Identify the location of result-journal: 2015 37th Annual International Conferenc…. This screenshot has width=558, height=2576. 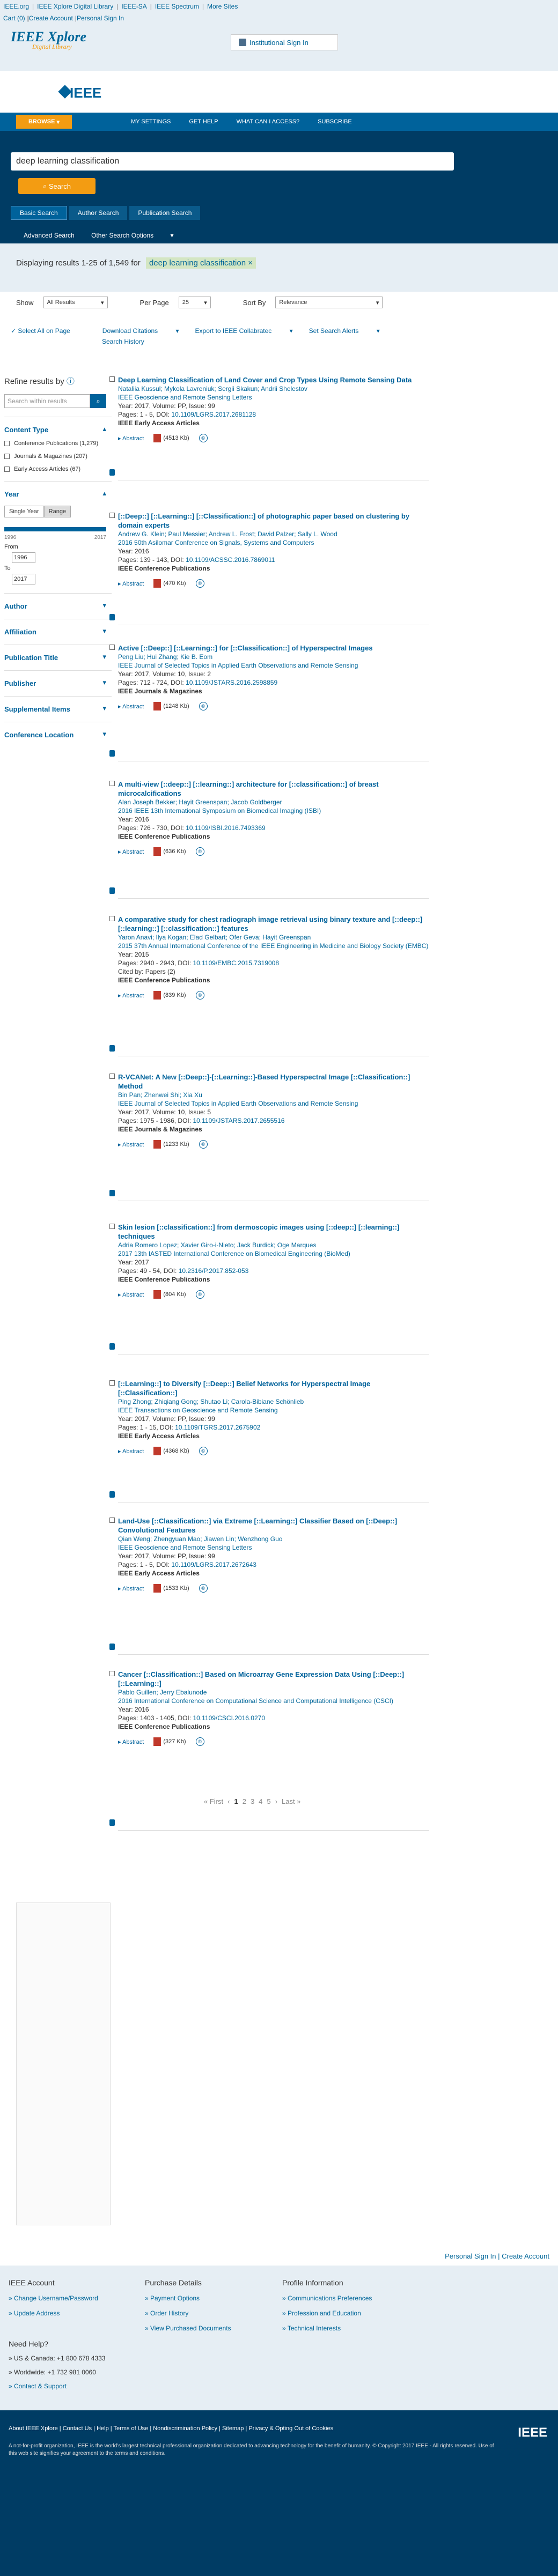
(273, 946).